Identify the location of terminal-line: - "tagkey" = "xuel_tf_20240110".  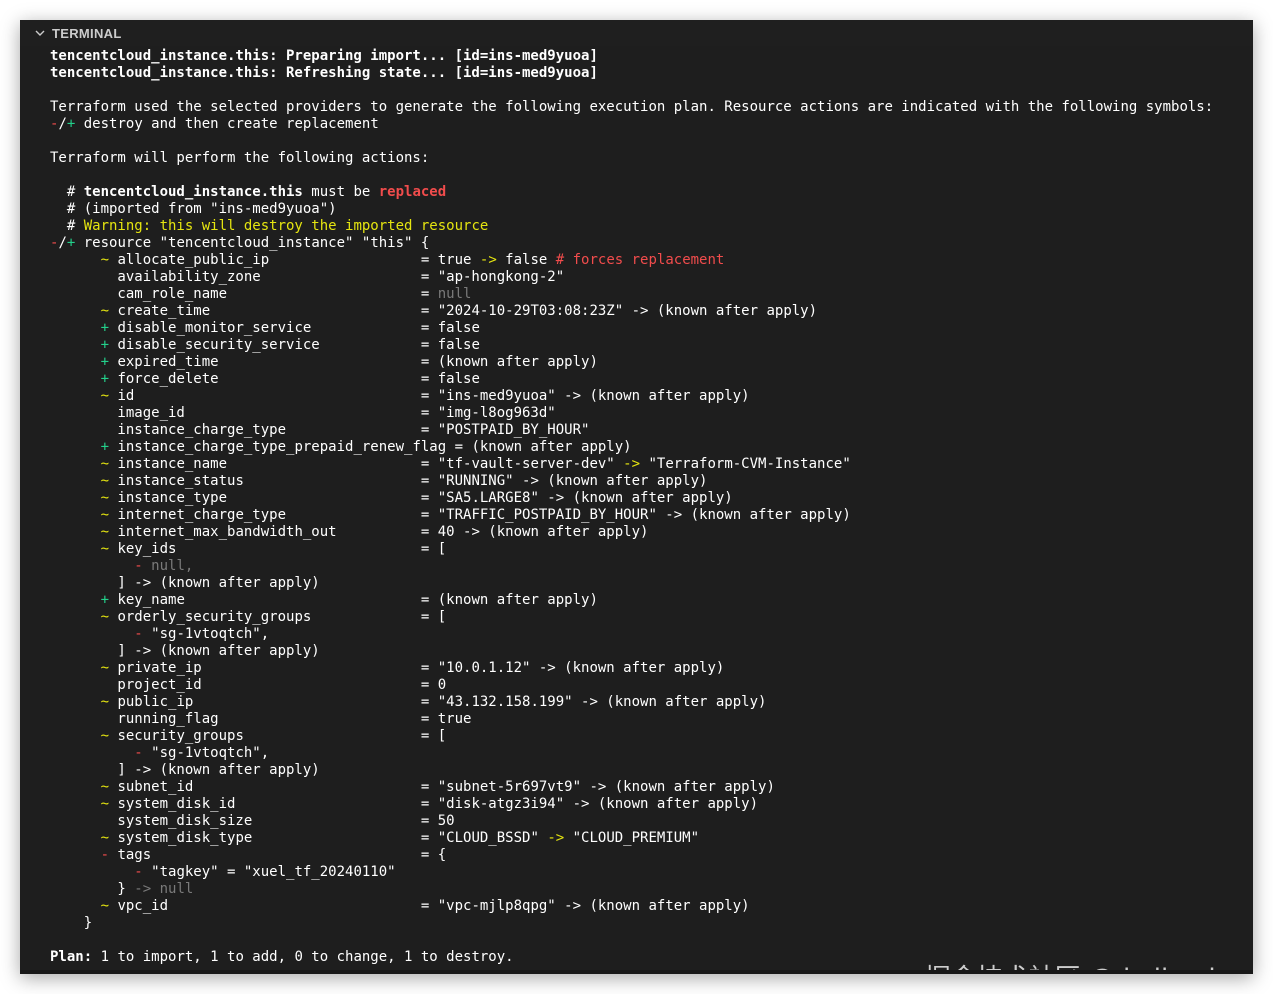
(647, 872).